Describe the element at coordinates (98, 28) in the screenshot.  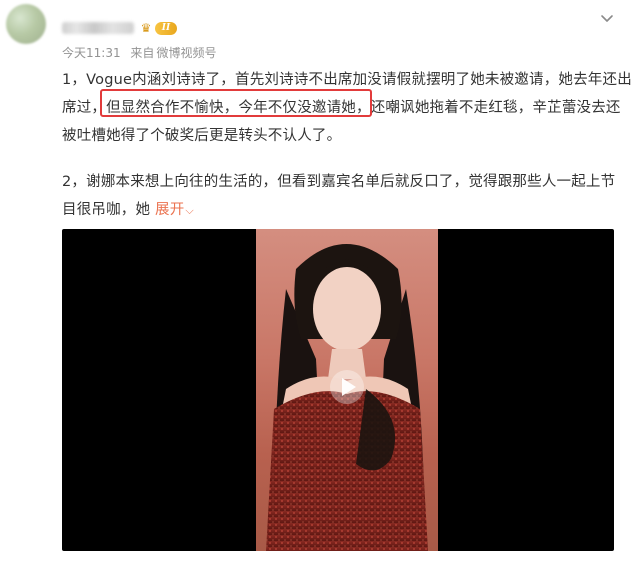
I see `username-blurred` at that location.